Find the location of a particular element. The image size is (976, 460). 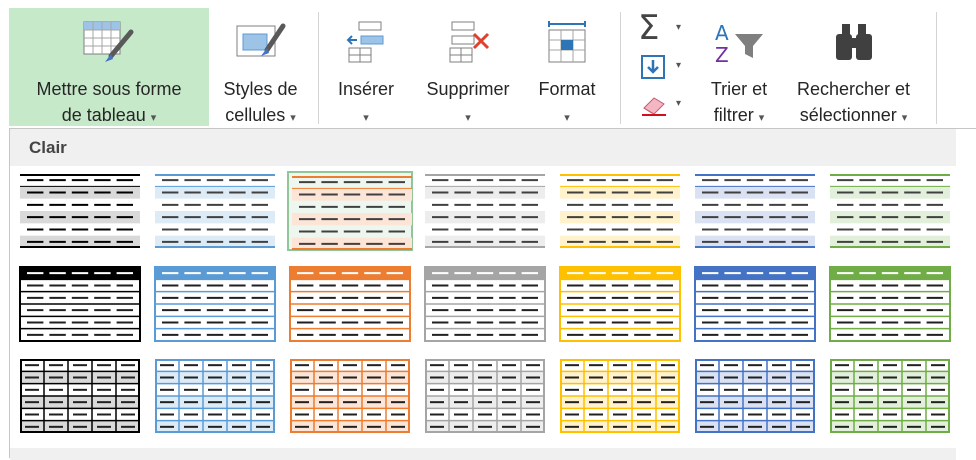

cell-styles-button: Styles de cellules ▾ is located at coordinates (260, 67).